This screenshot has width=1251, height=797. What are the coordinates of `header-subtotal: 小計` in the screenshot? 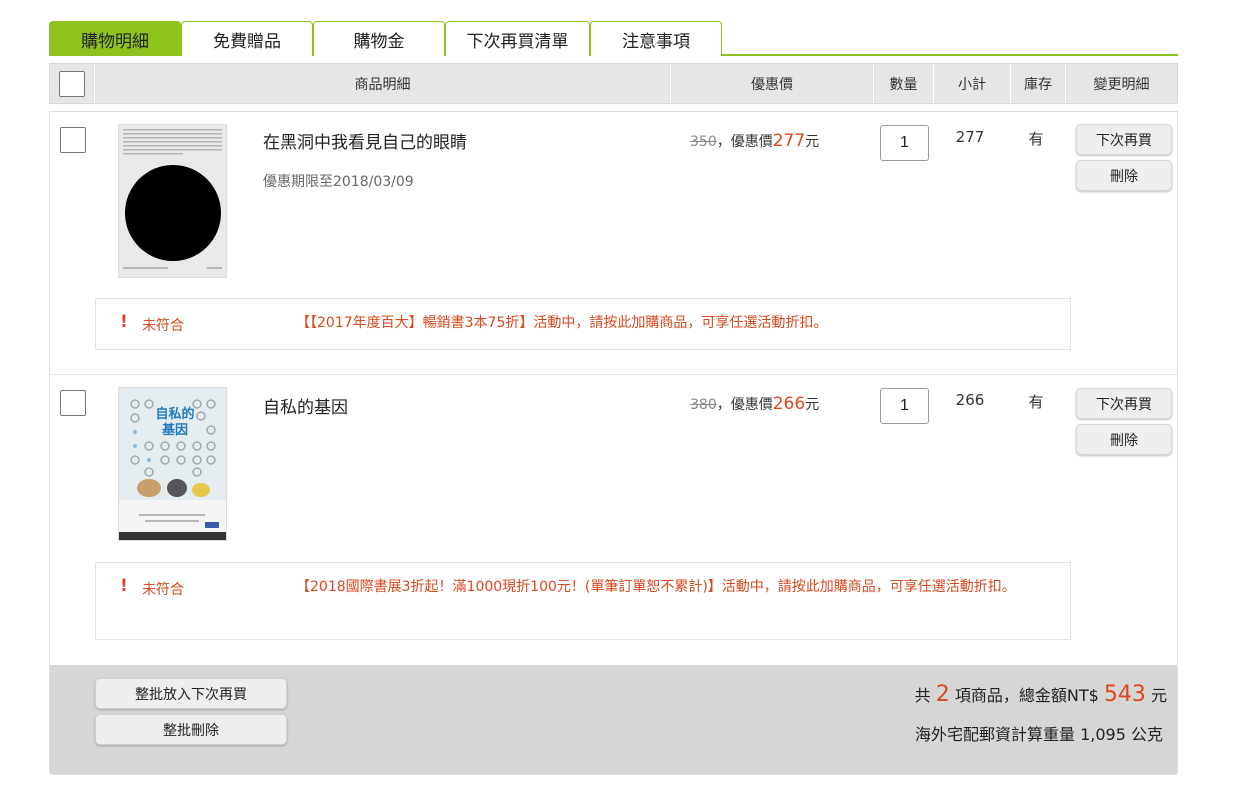 It's located at (971, 83).